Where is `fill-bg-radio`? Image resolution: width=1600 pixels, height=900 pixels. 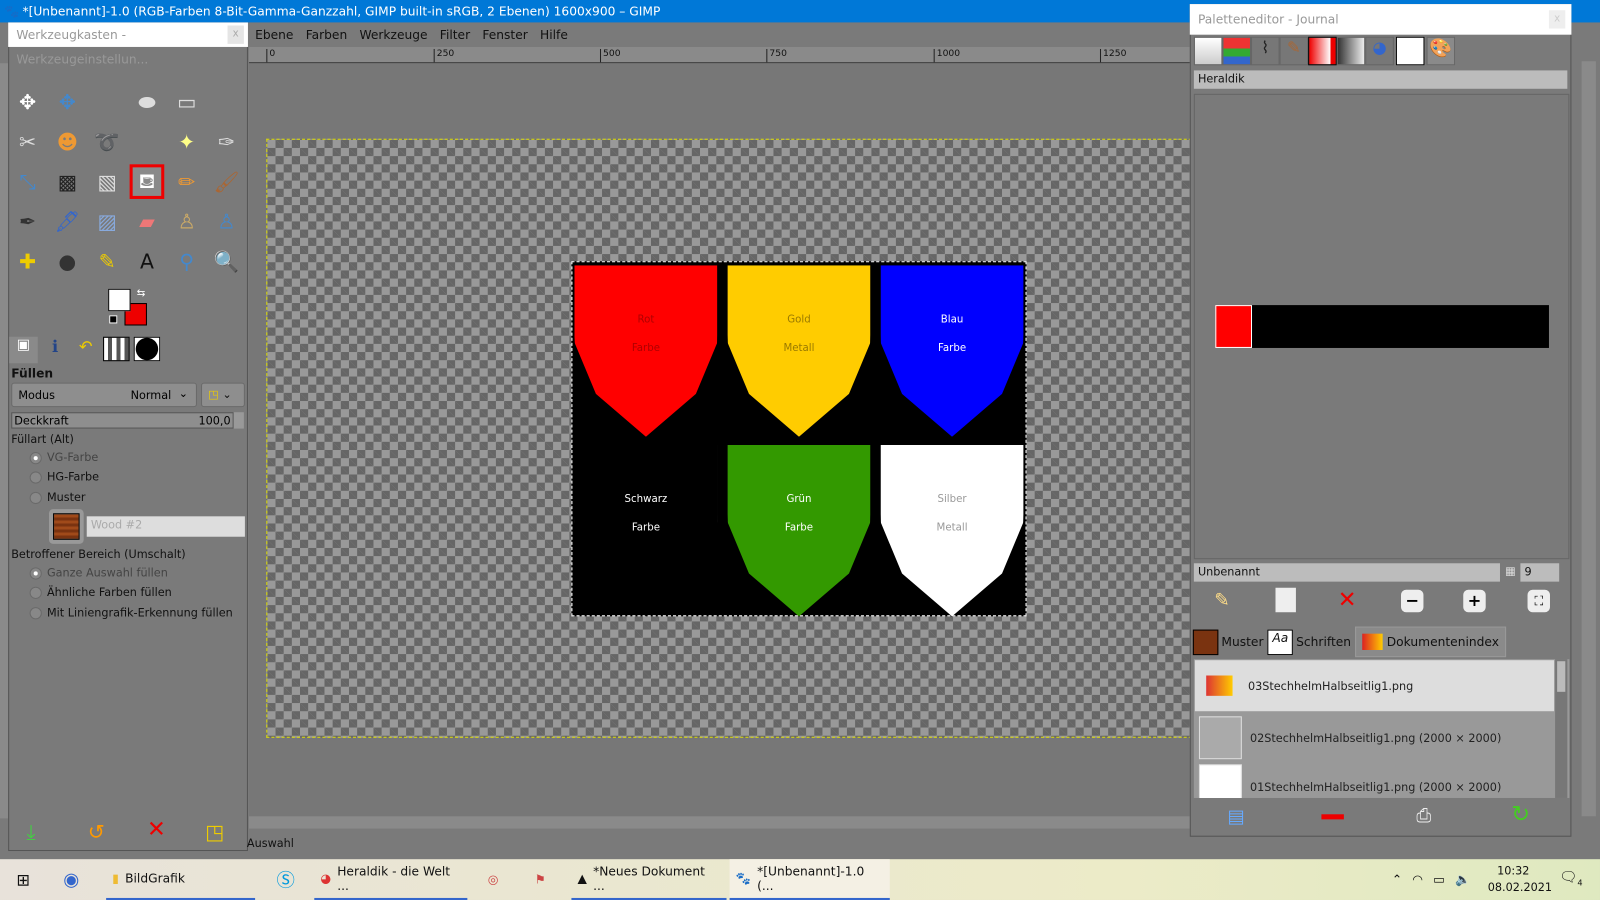 fill-bg-radio is located at coordinates (35, 477).